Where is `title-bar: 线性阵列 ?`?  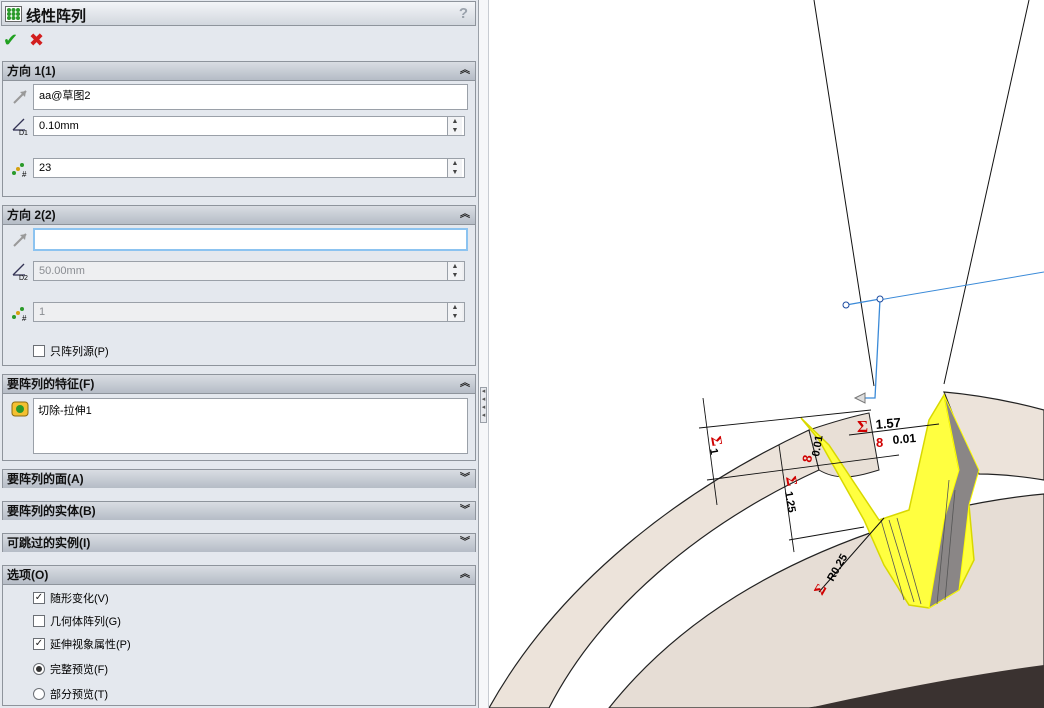 title-bar: 线性阵列 ? is located at coordinates (238, 13).